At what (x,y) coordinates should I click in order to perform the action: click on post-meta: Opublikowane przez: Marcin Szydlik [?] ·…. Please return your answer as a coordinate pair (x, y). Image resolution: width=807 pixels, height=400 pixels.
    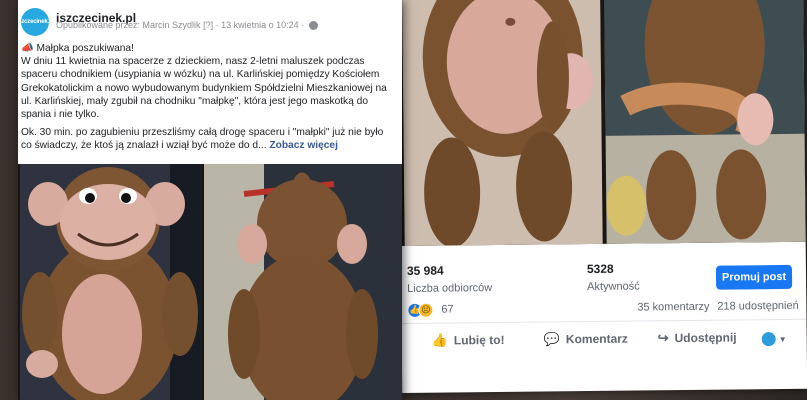
    Looking at the image, I should click on (187, 25).